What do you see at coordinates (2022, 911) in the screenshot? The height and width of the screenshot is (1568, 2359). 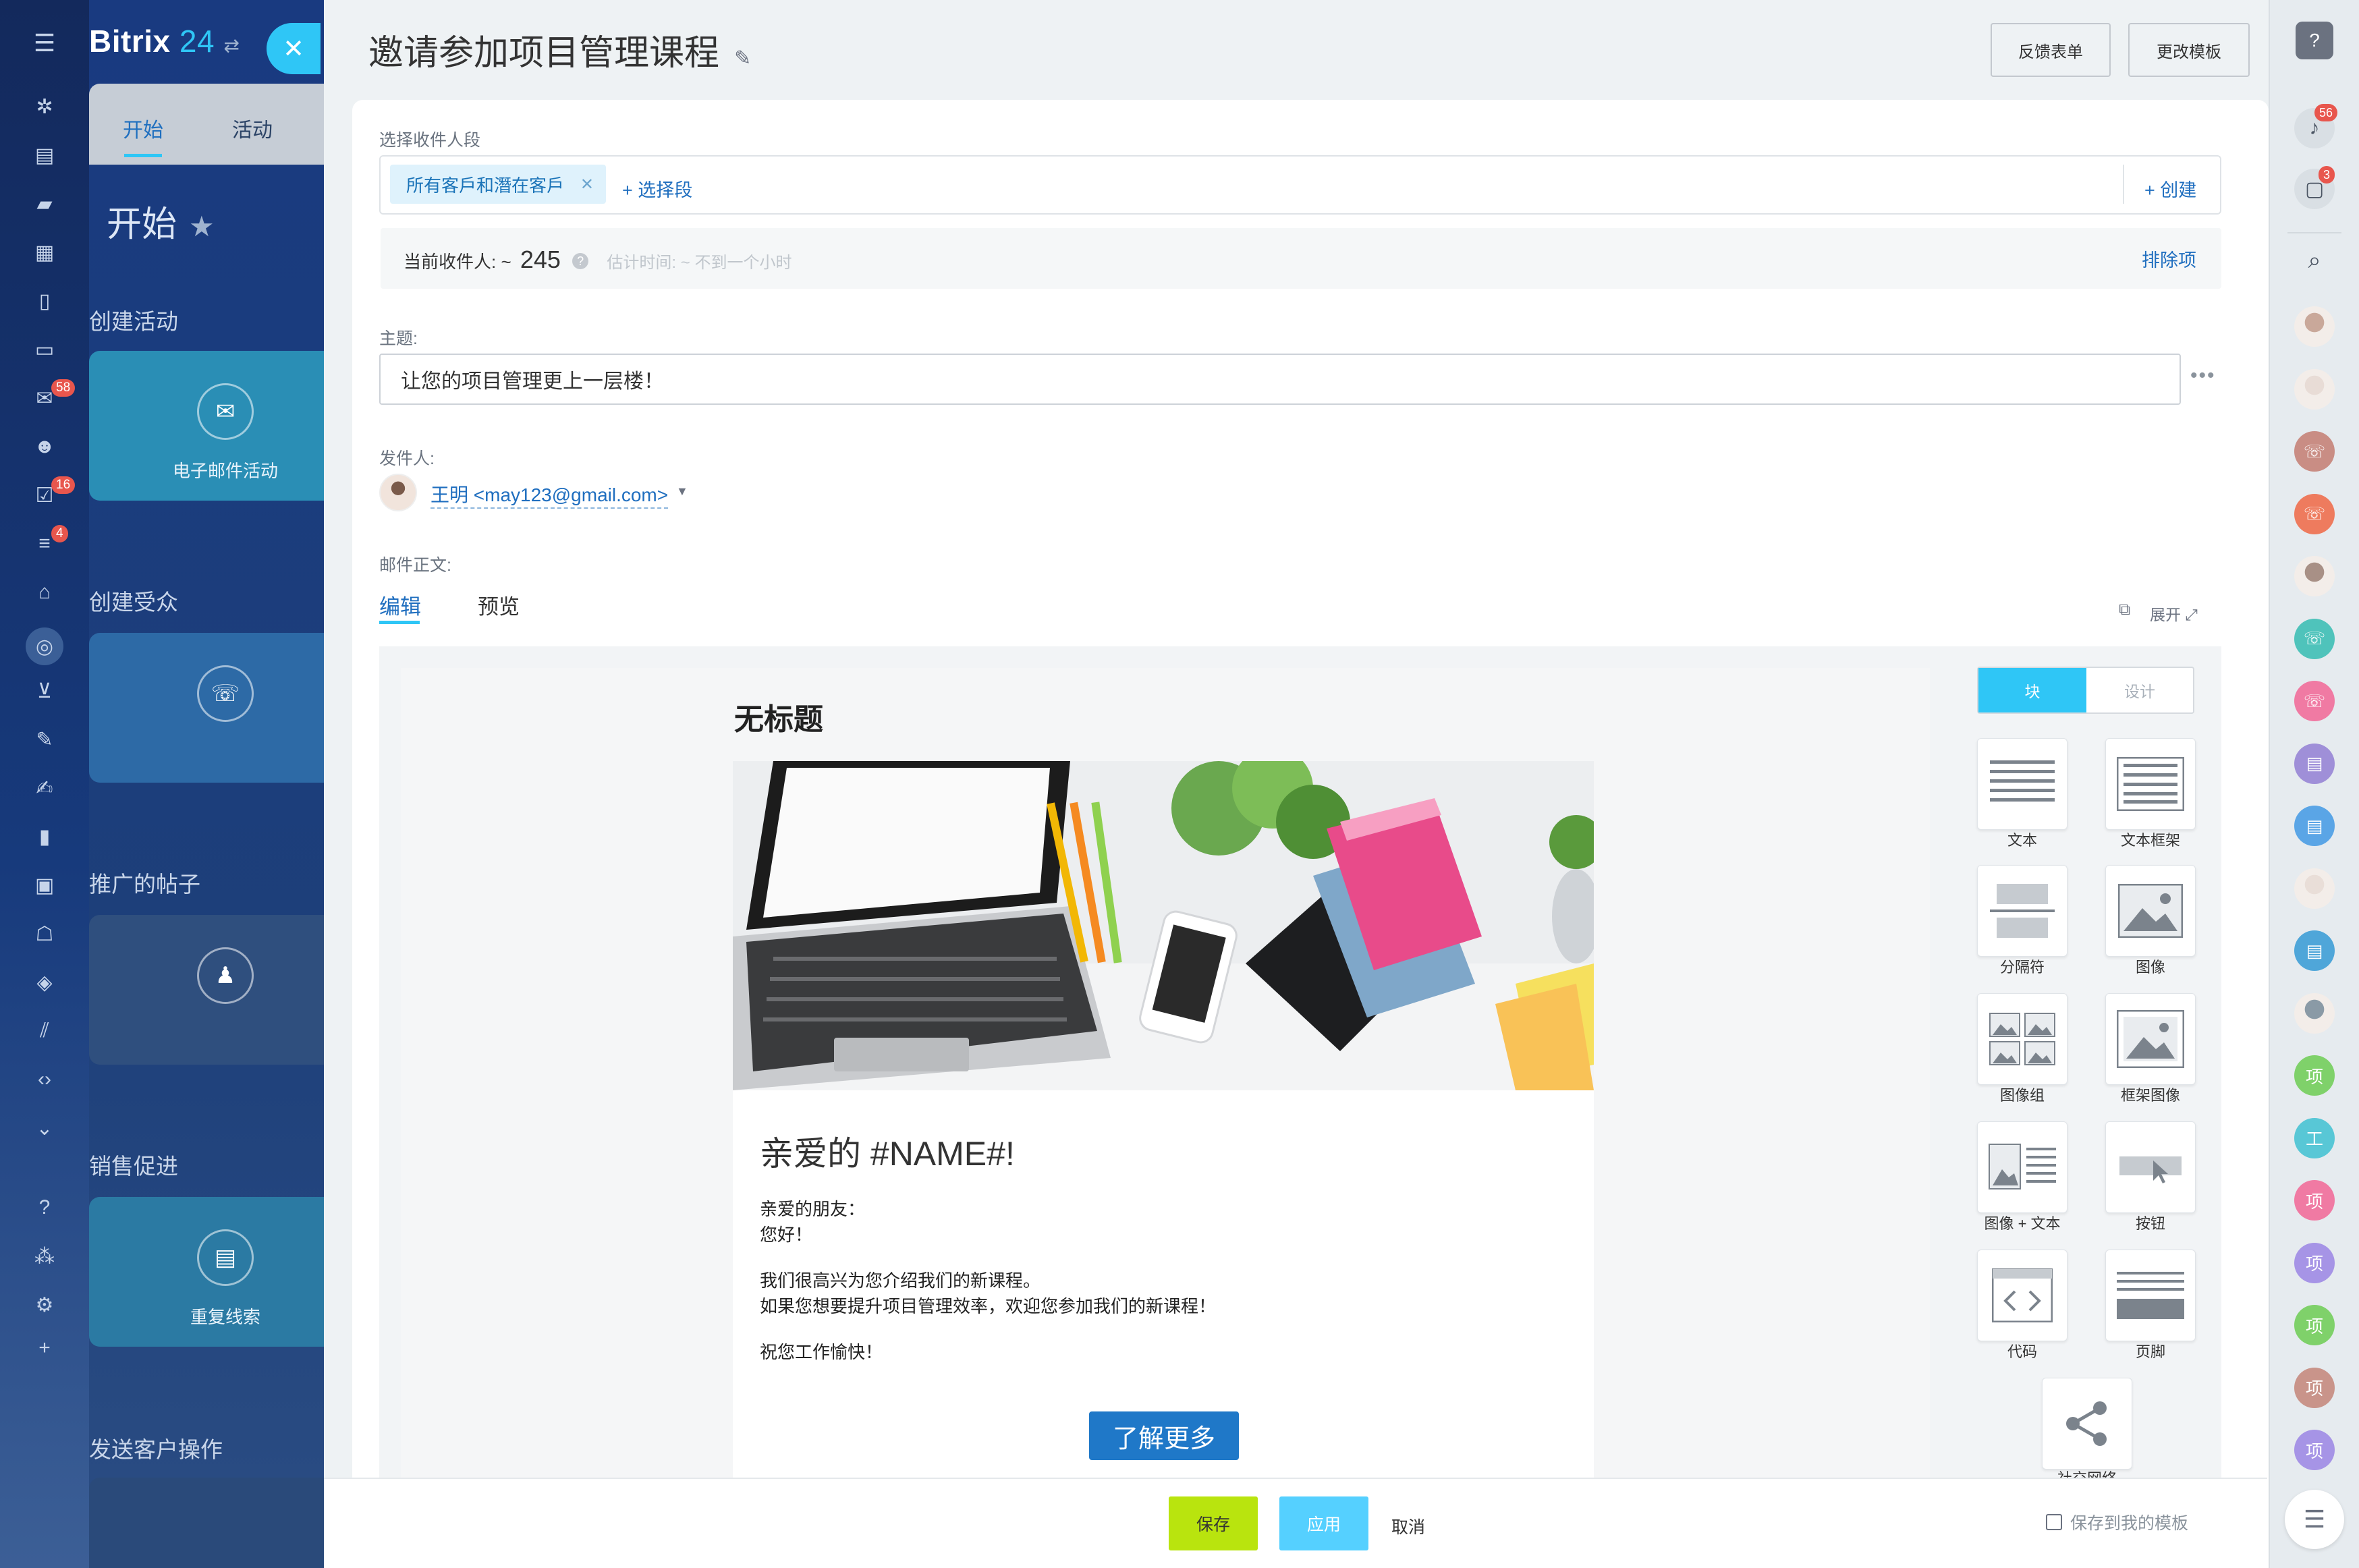 I see `block-divider` at bounding box center [2022, 911].